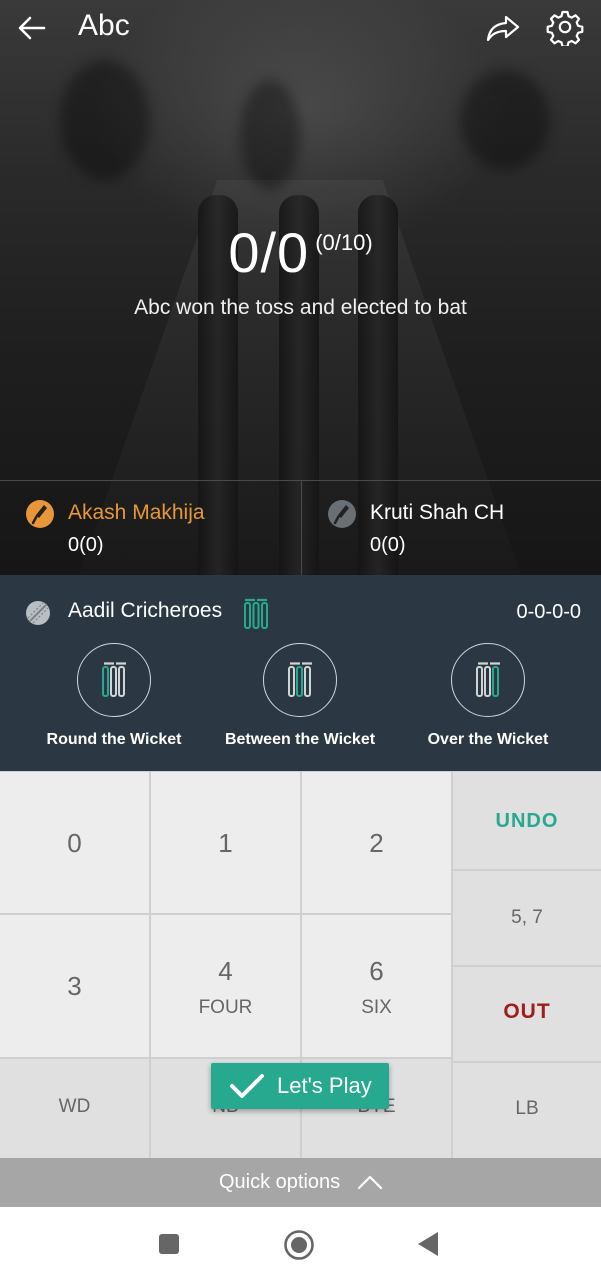 Image resolution: width=601 pixels, height=1280 pixels. I want to click on key-label: 5, 7, so click(527, 917).